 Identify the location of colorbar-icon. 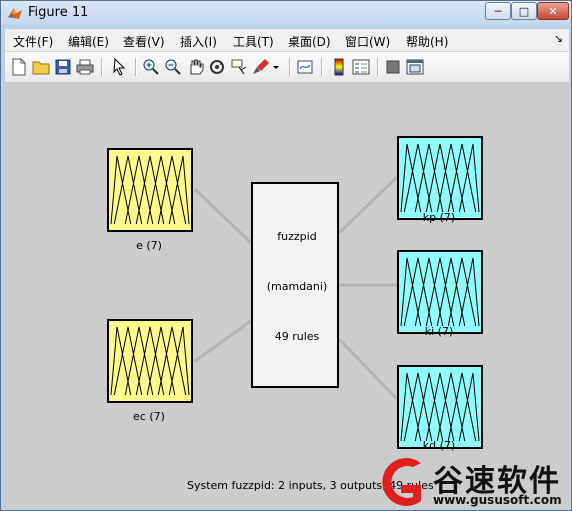
(339, 67).